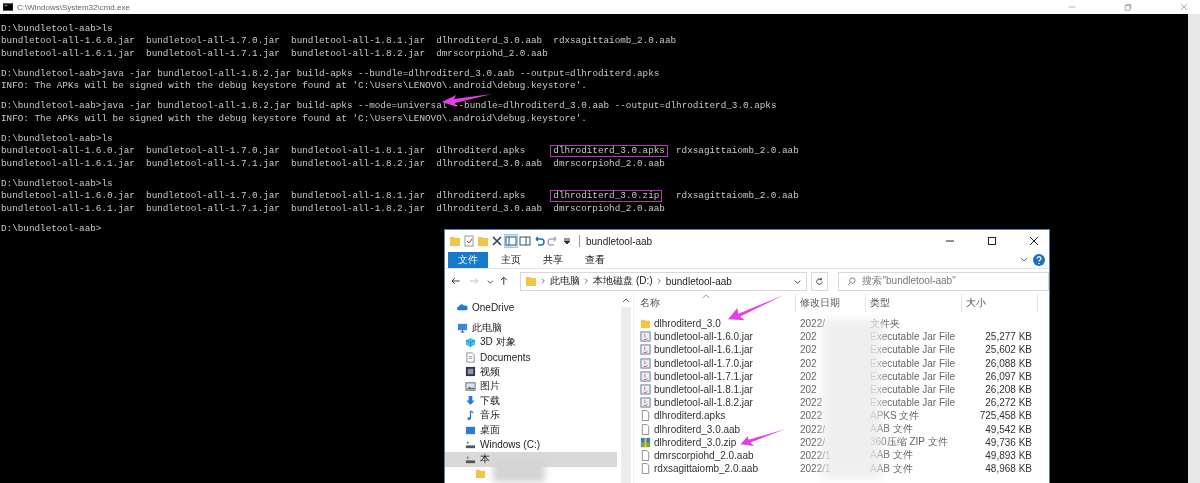 The image size is (1200, 483). Describe the element at coordinates (1008, 442) in the screenshot. I see `size-cell: 49,736 KB` at that location.